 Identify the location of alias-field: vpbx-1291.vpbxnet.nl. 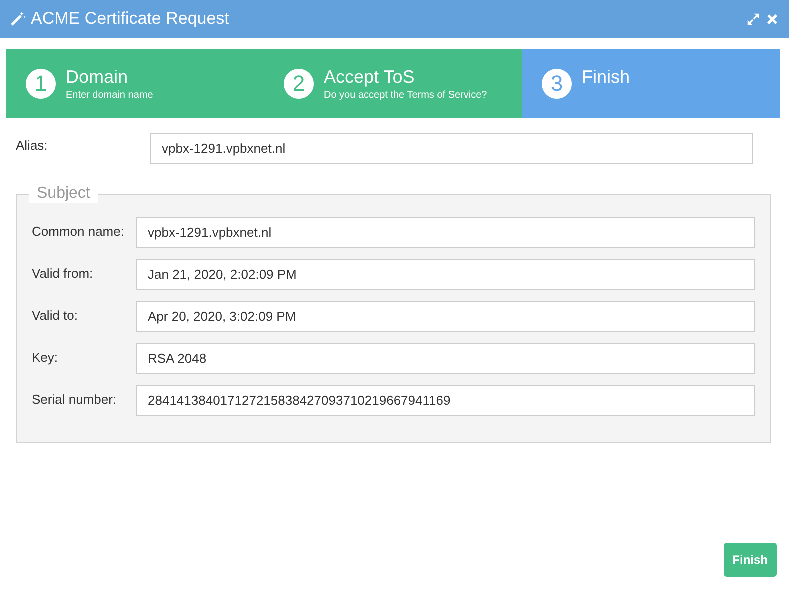
(451, 148).